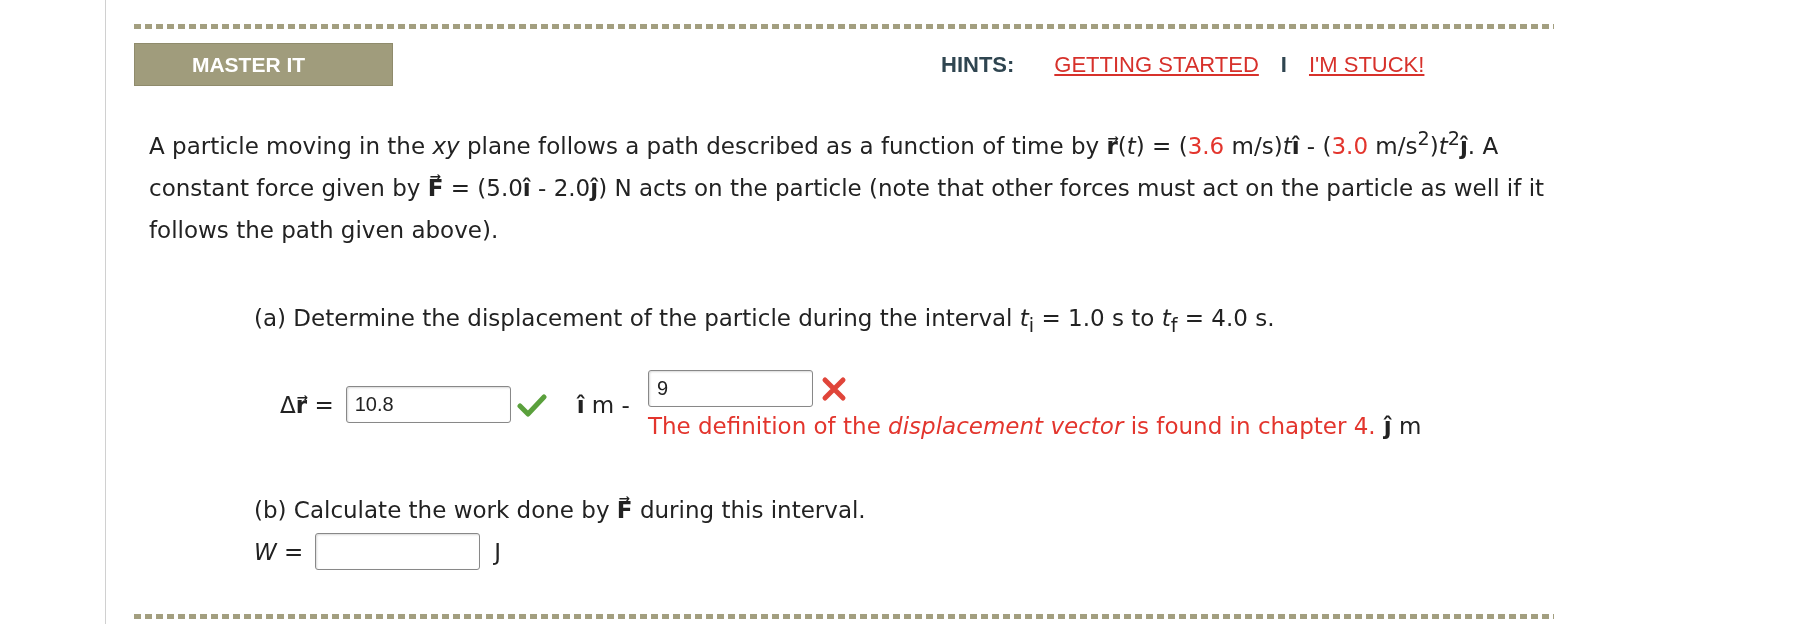 The width and height of the screenshot is (1810, 624). What do you see at coordinates (1402, 426) in the screenshot?
I see `unit-label: ĵ m` at bounding box center [1402, 426].